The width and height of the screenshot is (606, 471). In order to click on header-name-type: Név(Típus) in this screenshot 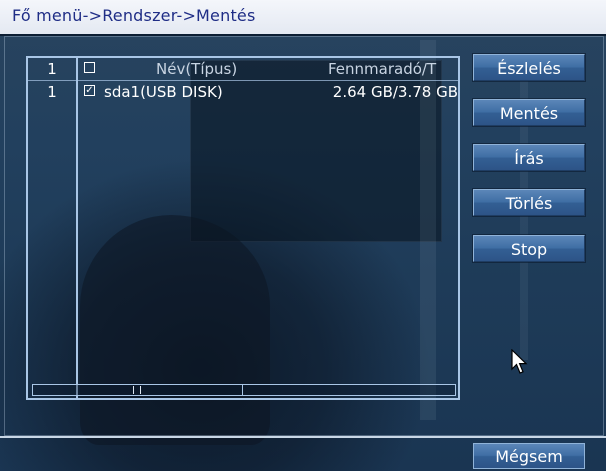, I will do `click(197, 69)`.